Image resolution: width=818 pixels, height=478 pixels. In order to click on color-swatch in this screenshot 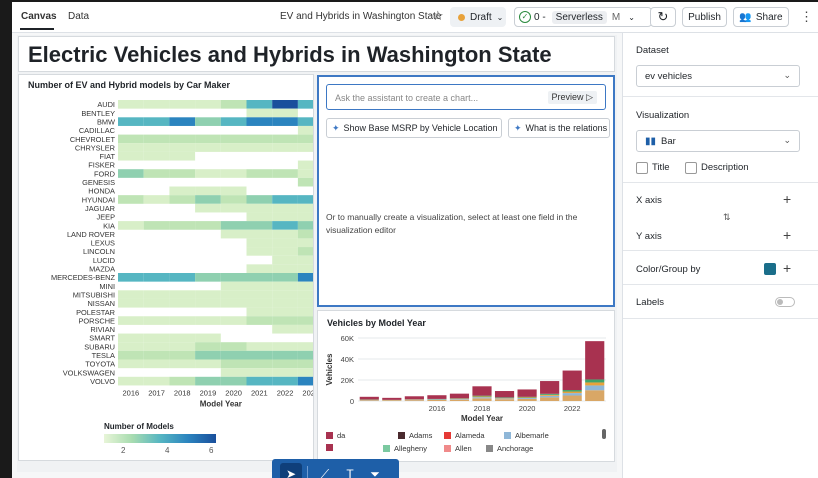, I will do `click(770, 269)`.